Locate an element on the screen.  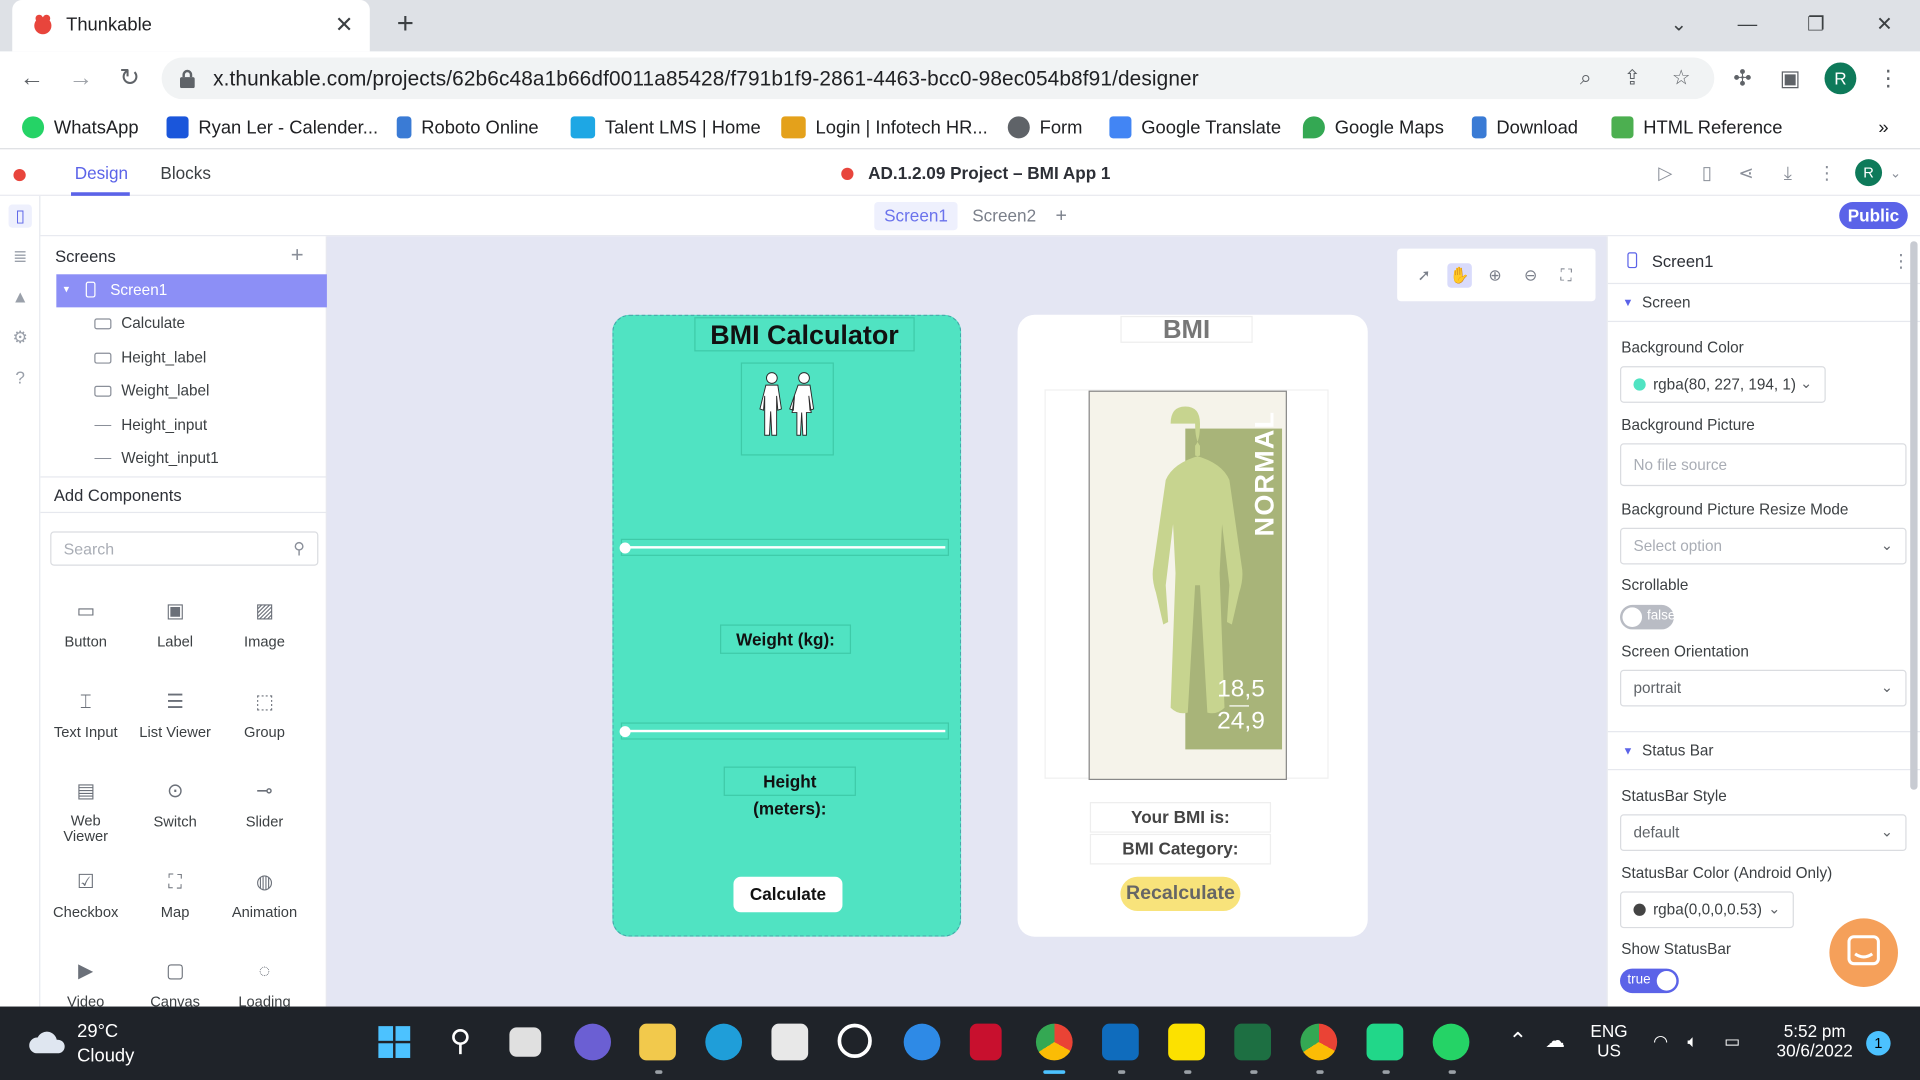
tree-item-weight-label: Weight_label is located at coordinates (151, 391).